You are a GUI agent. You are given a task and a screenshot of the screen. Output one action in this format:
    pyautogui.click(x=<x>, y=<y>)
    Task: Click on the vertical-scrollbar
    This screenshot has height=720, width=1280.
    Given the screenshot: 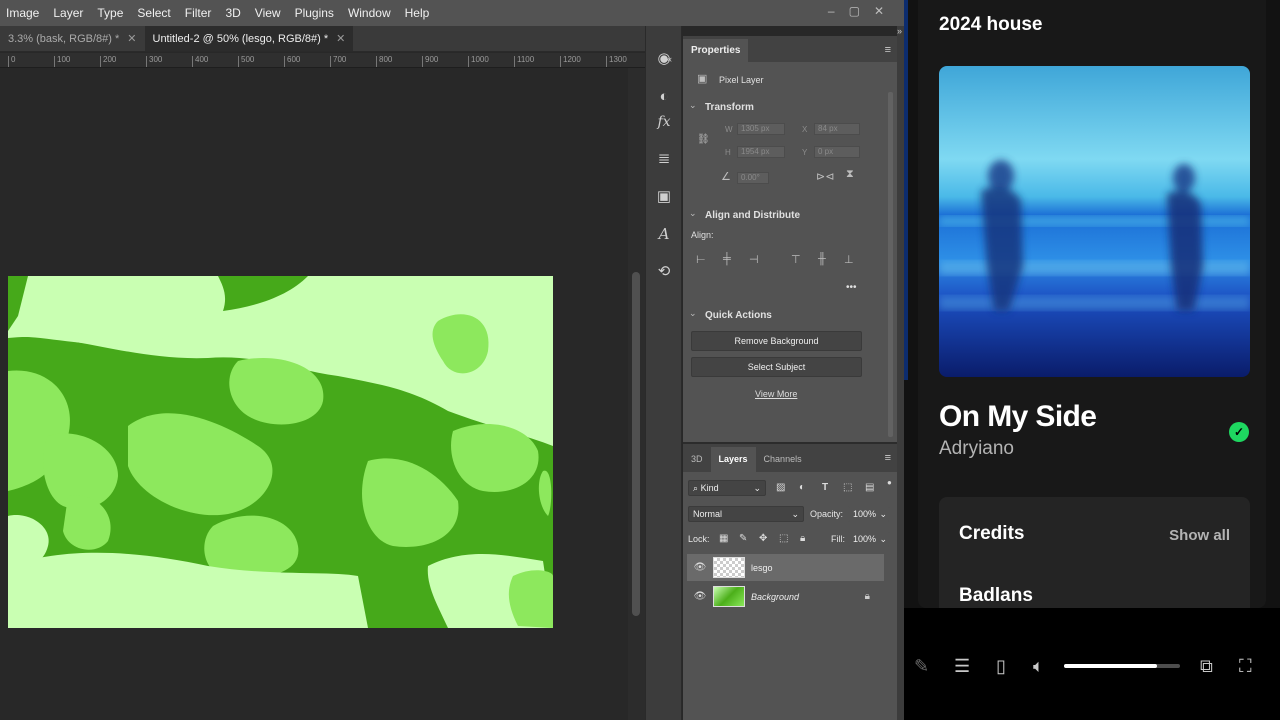 What is the action you would take?
    pyautogui.click(x=636, y=394)
    